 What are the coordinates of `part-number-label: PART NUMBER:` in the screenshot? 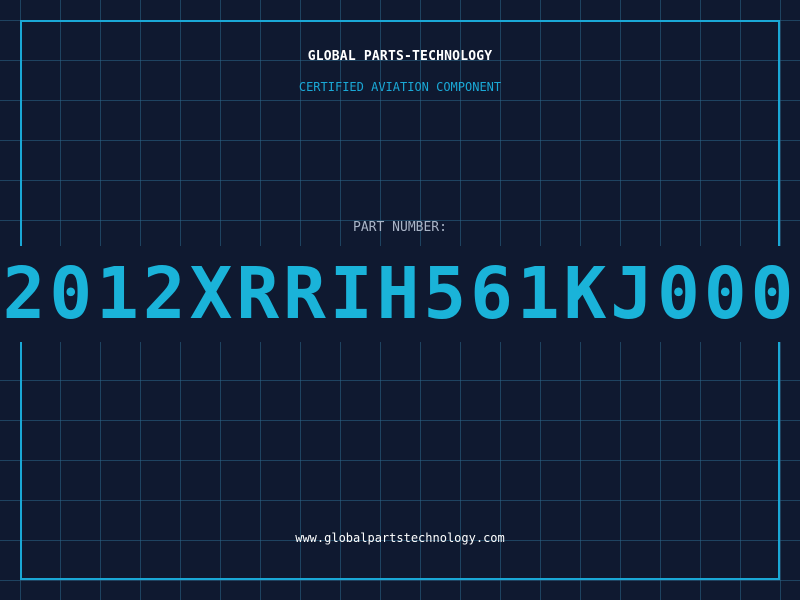 It's located at (400, 227).